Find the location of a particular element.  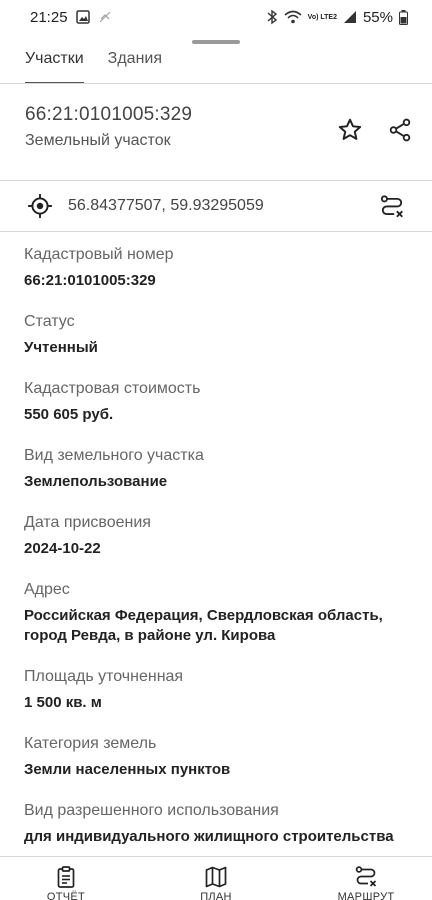

nav-report-button: ОТЧЁТ is located at coordinates (66, 878).